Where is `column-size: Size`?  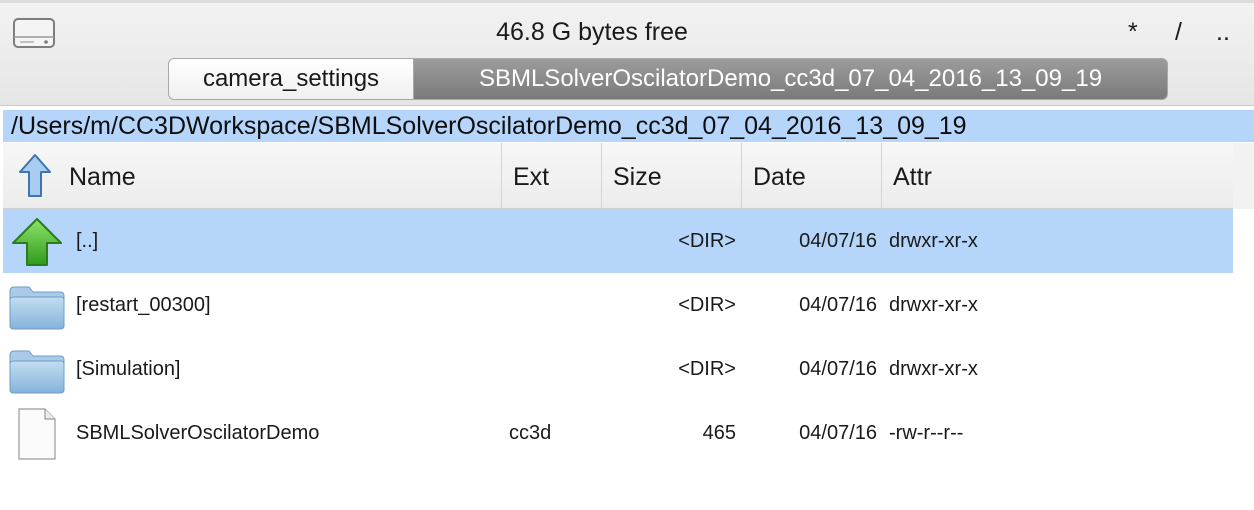
column-size: Size is located at coordinates (672, 176).